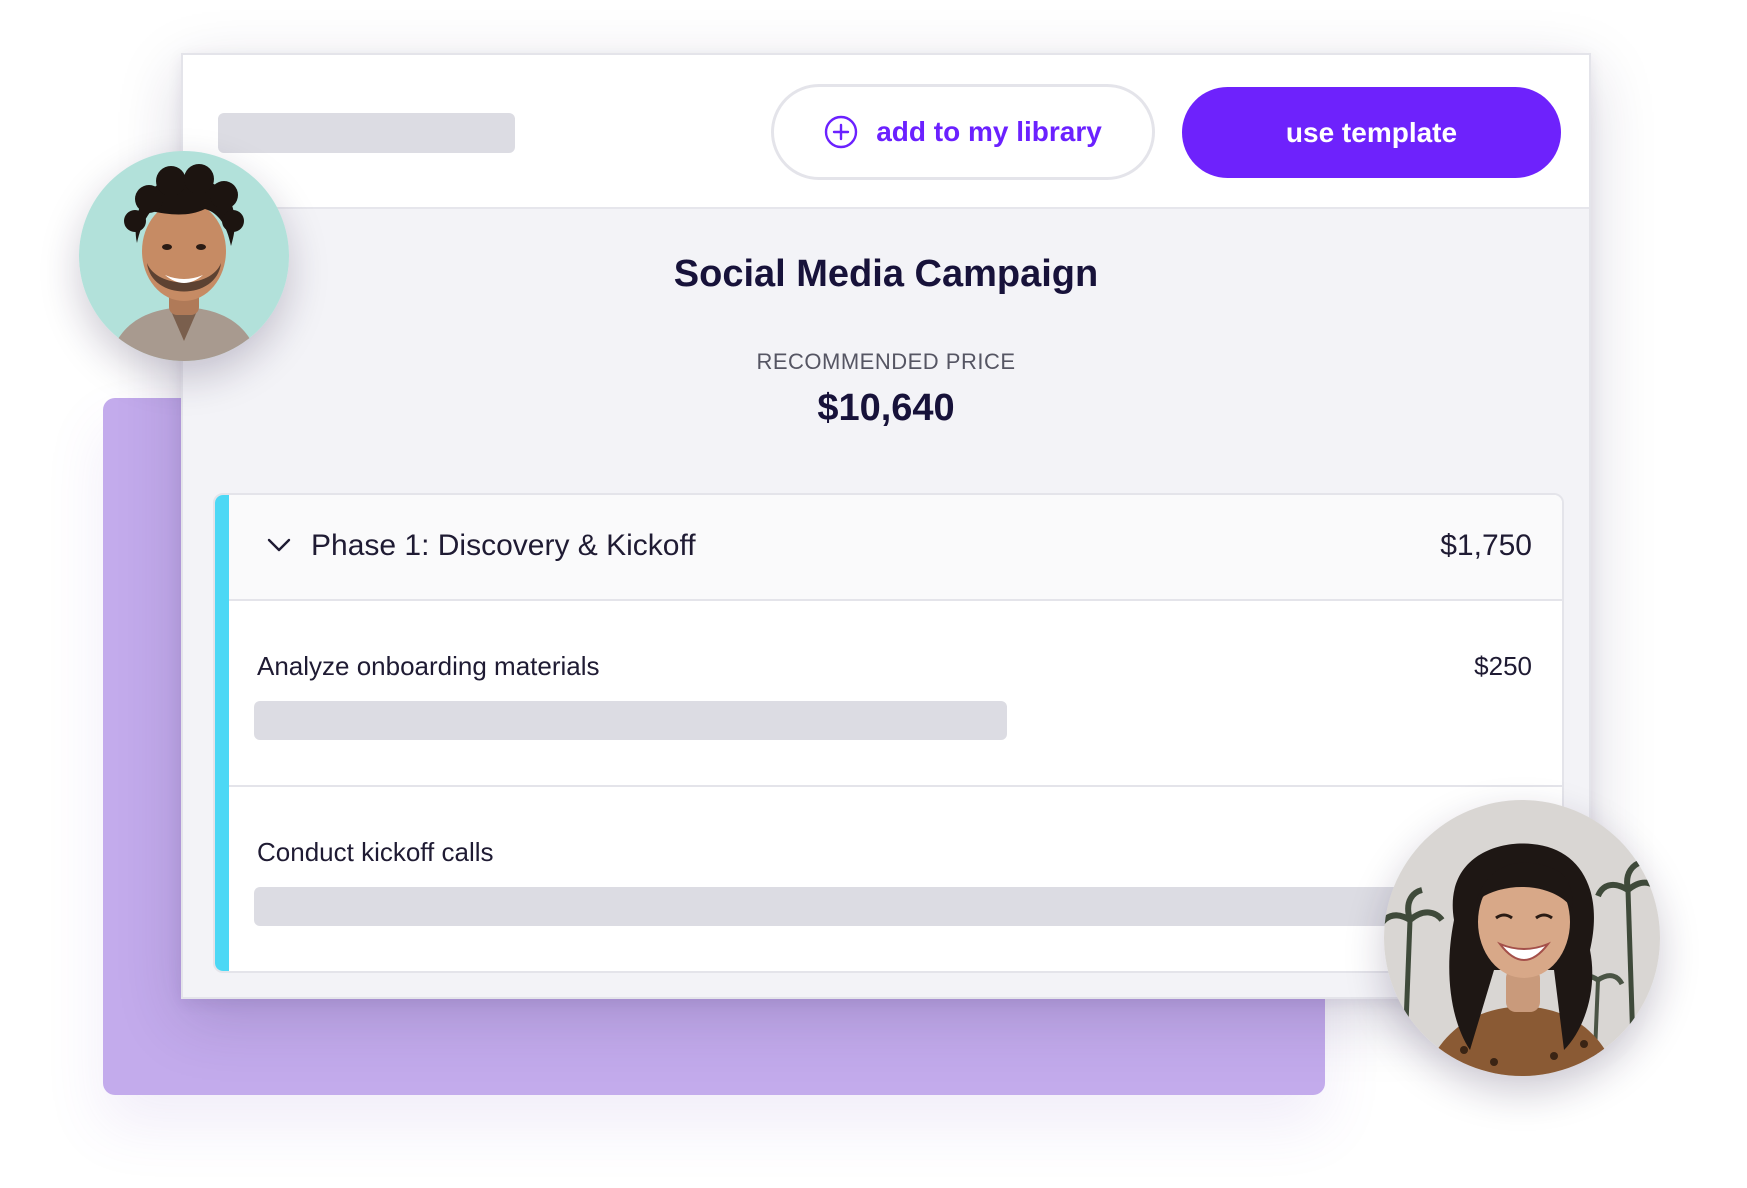 The image size is (1747, 1188). Describe the element at coordinates (279, 545) in the screenshot. I see `chevron-down-icon` at that location.